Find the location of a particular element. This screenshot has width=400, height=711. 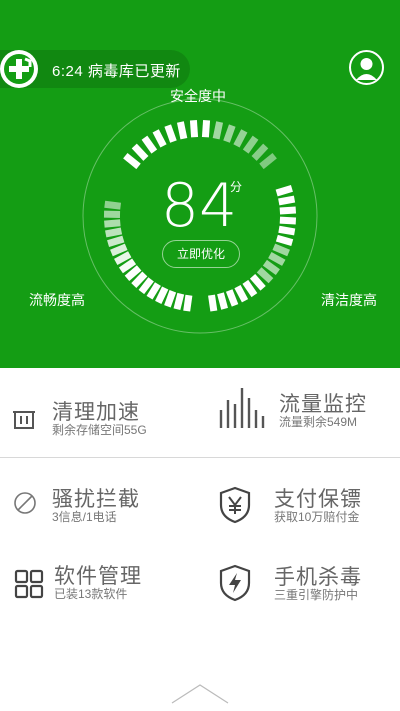

yen-shield-icon is located at coordinates (235, 505).